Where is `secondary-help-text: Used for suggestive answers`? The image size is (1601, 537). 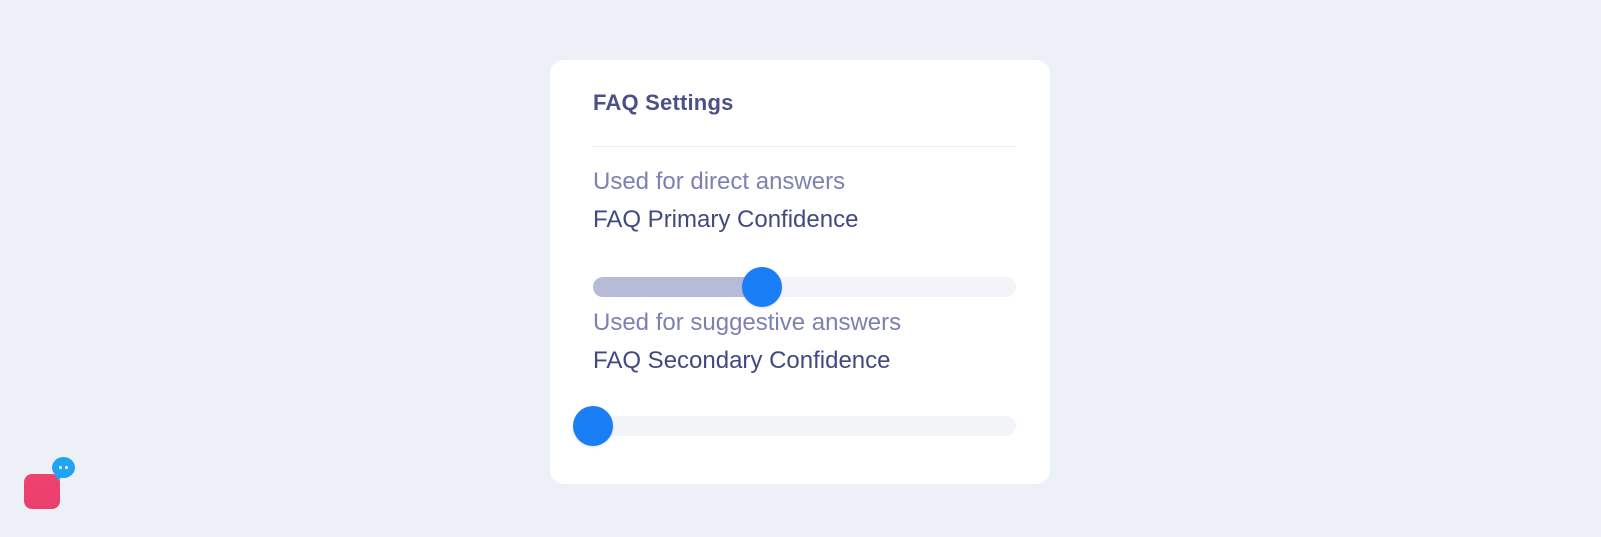 secondary-help-text: Used for suggestive answers is located at coordinates (747, 322).